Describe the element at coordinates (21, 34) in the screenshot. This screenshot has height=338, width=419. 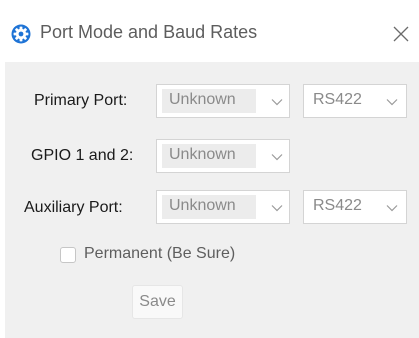
I see `gear-icon` at that location.